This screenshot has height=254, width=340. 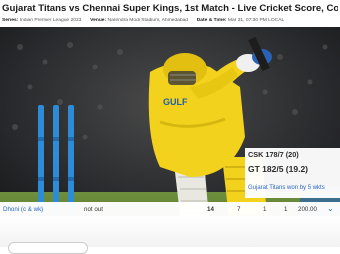 What do you see at coordinates (286, 188) in the screenshot?
I see `match-result-link: Gujarat Titans won by 5 wkts` at bounding box center [286, 188].